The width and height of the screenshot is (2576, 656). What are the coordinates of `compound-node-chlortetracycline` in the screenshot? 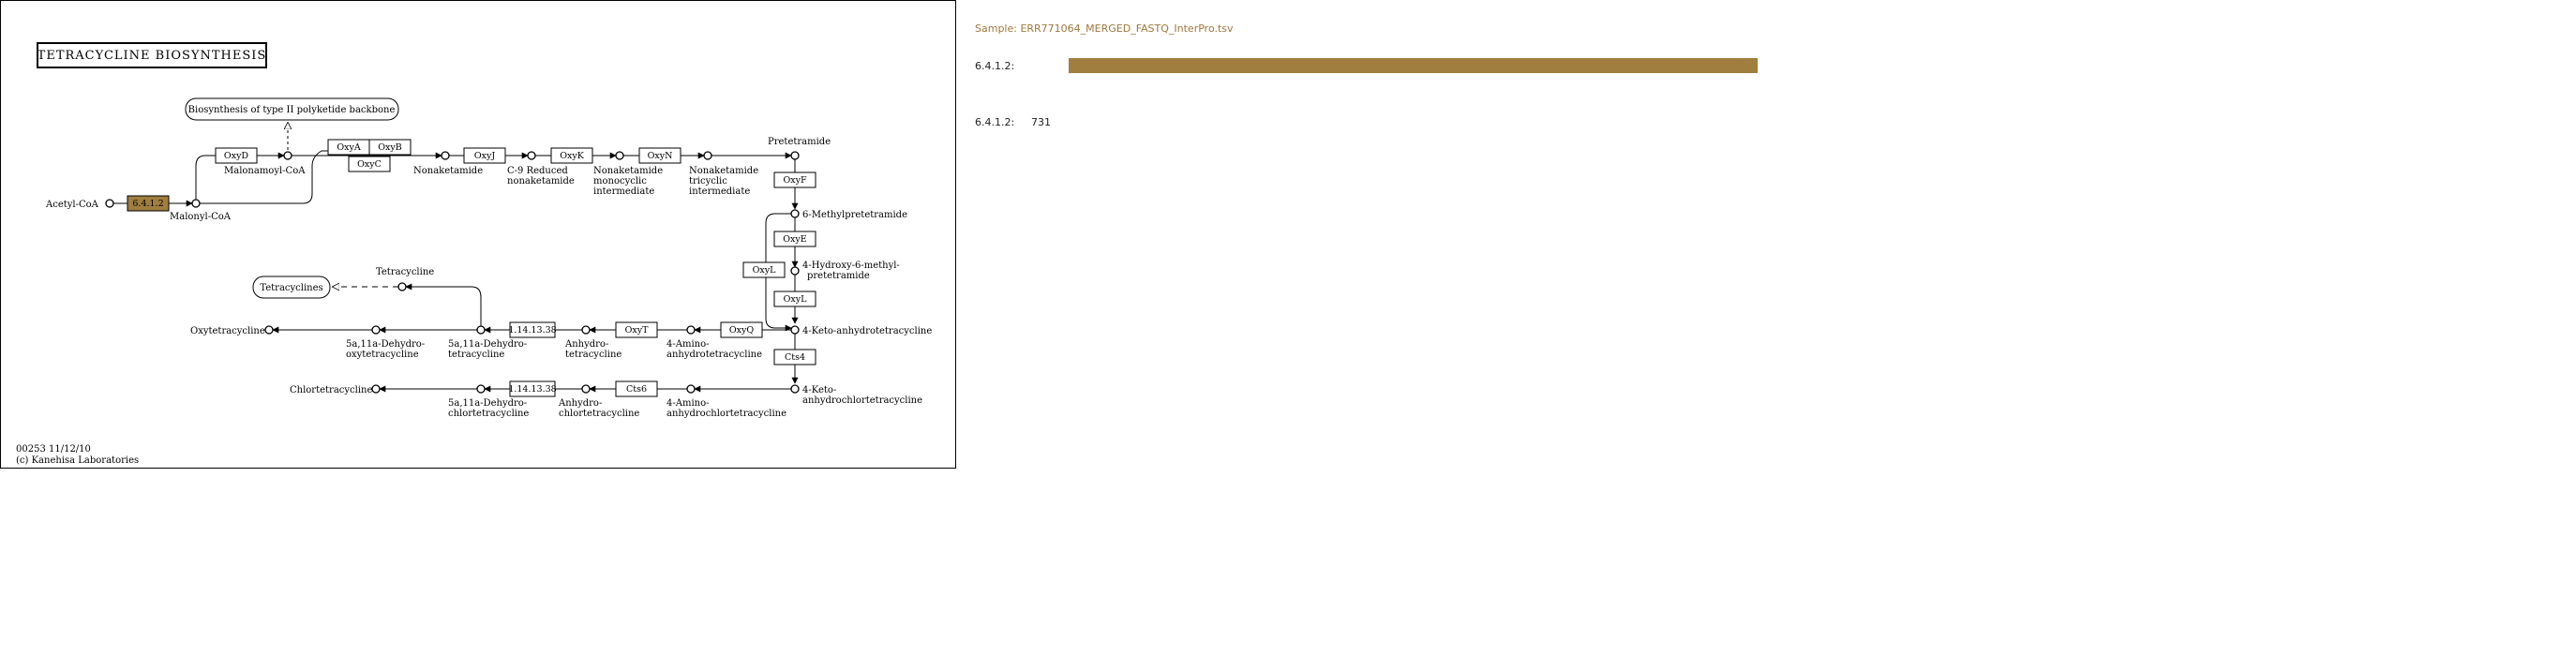 It's located at (376, 389).